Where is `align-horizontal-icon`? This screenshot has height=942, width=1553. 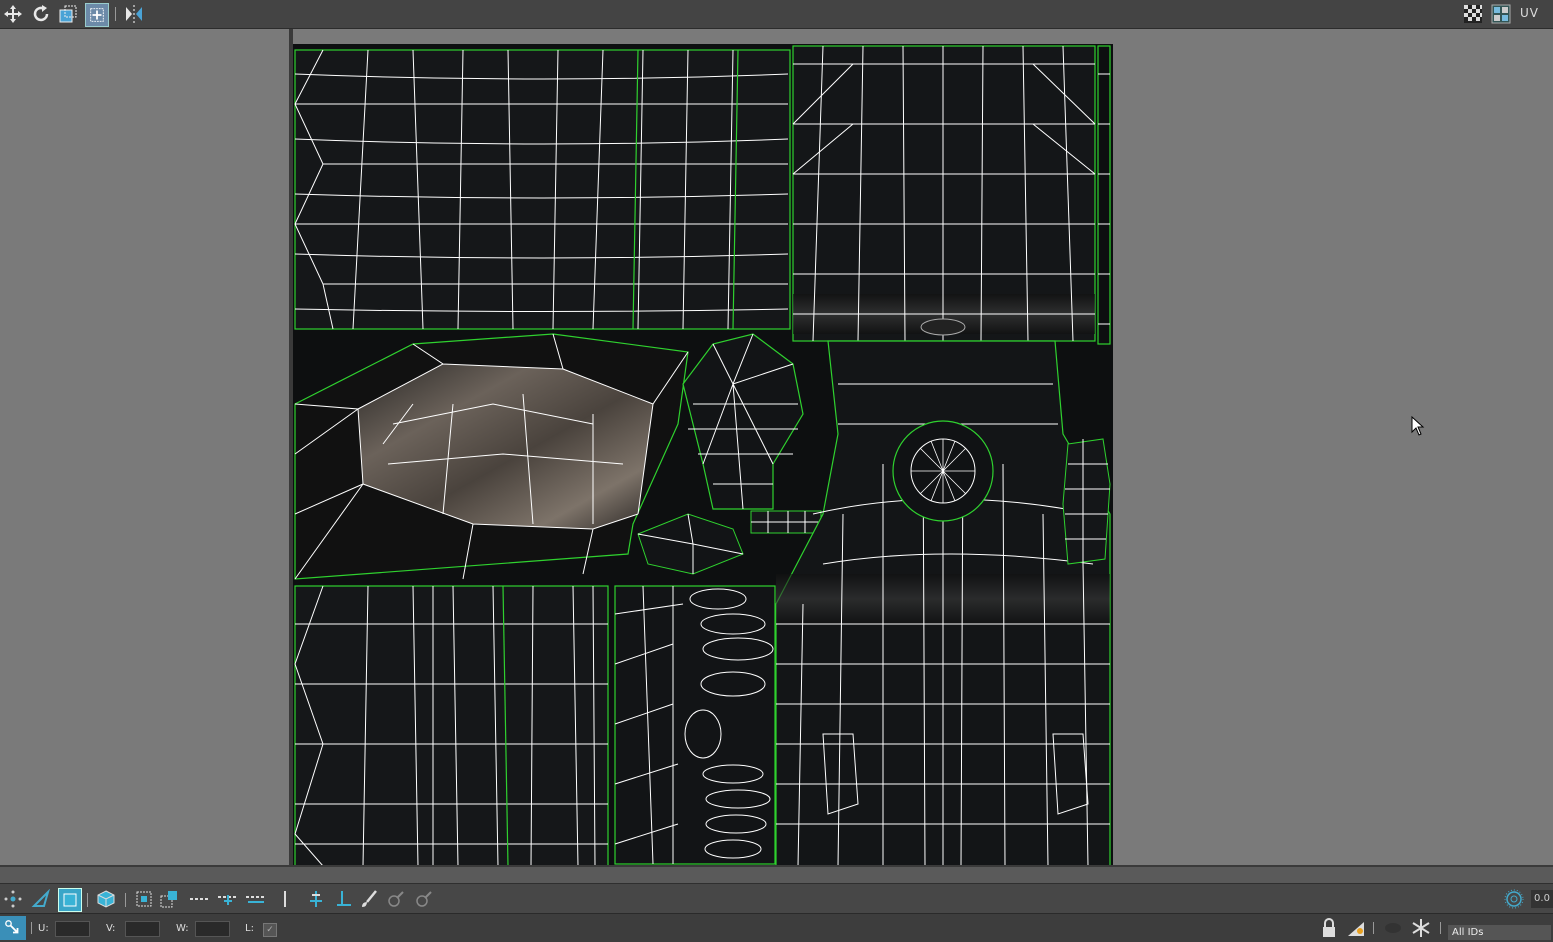
align-horizontal-icon is located at coordinates (344, 899).